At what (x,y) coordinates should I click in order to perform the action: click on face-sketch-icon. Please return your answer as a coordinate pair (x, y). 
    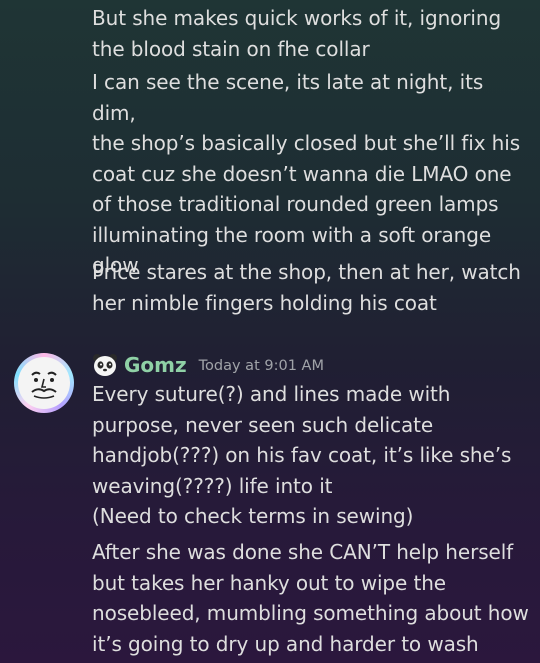
    Looking at the image, I should click on (44, 385).